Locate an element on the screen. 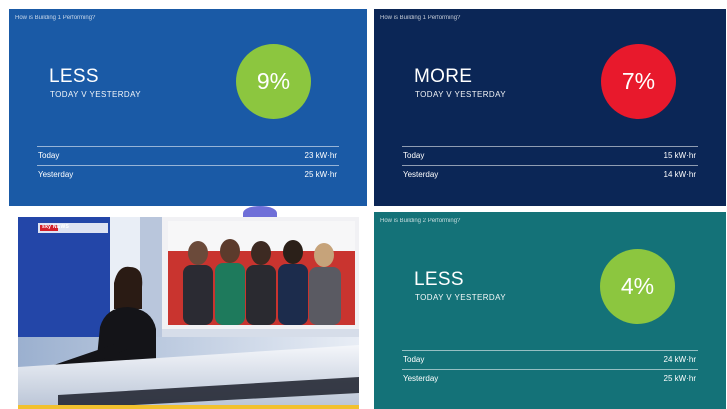  percent-change-value: 4% is located at coordinates (637, 286).